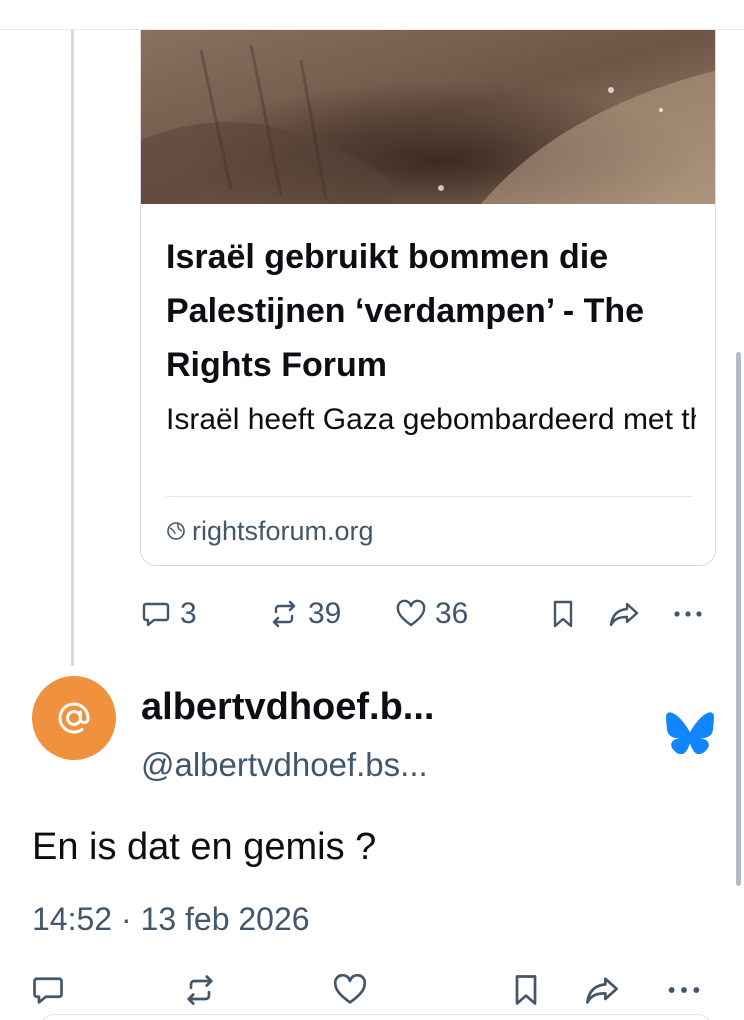  What do you see at coordinates (188, 613) in the screenshot?
I see `reply-count: 3` at bounding box center [188, 613].